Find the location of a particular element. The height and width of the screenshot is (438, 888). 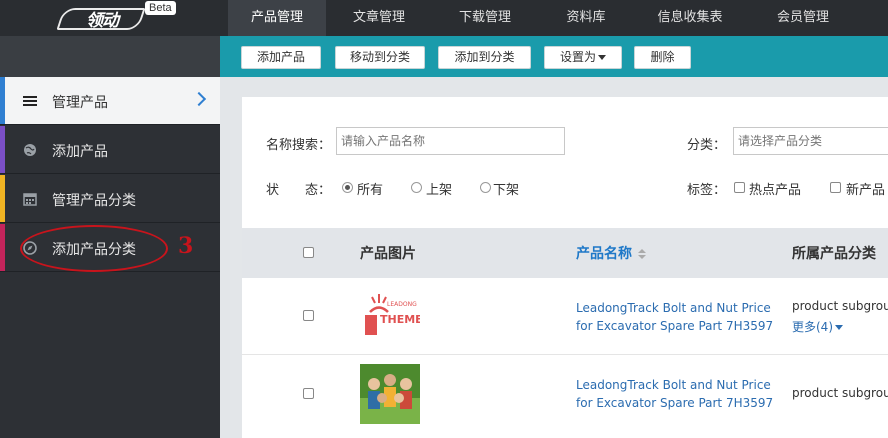

nav-tab-articles: 文章管理 is located at coordinates (379, 18).